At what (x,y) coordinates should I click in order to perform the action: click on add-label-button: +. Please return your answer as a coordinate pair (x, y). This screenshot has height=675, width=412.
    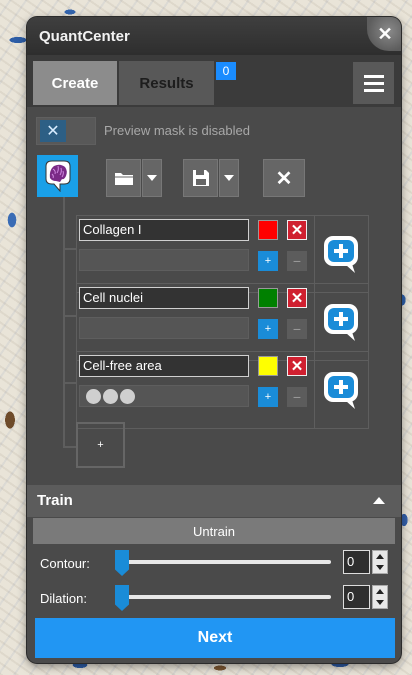
    Looking at the image, I should click on (100, 445).